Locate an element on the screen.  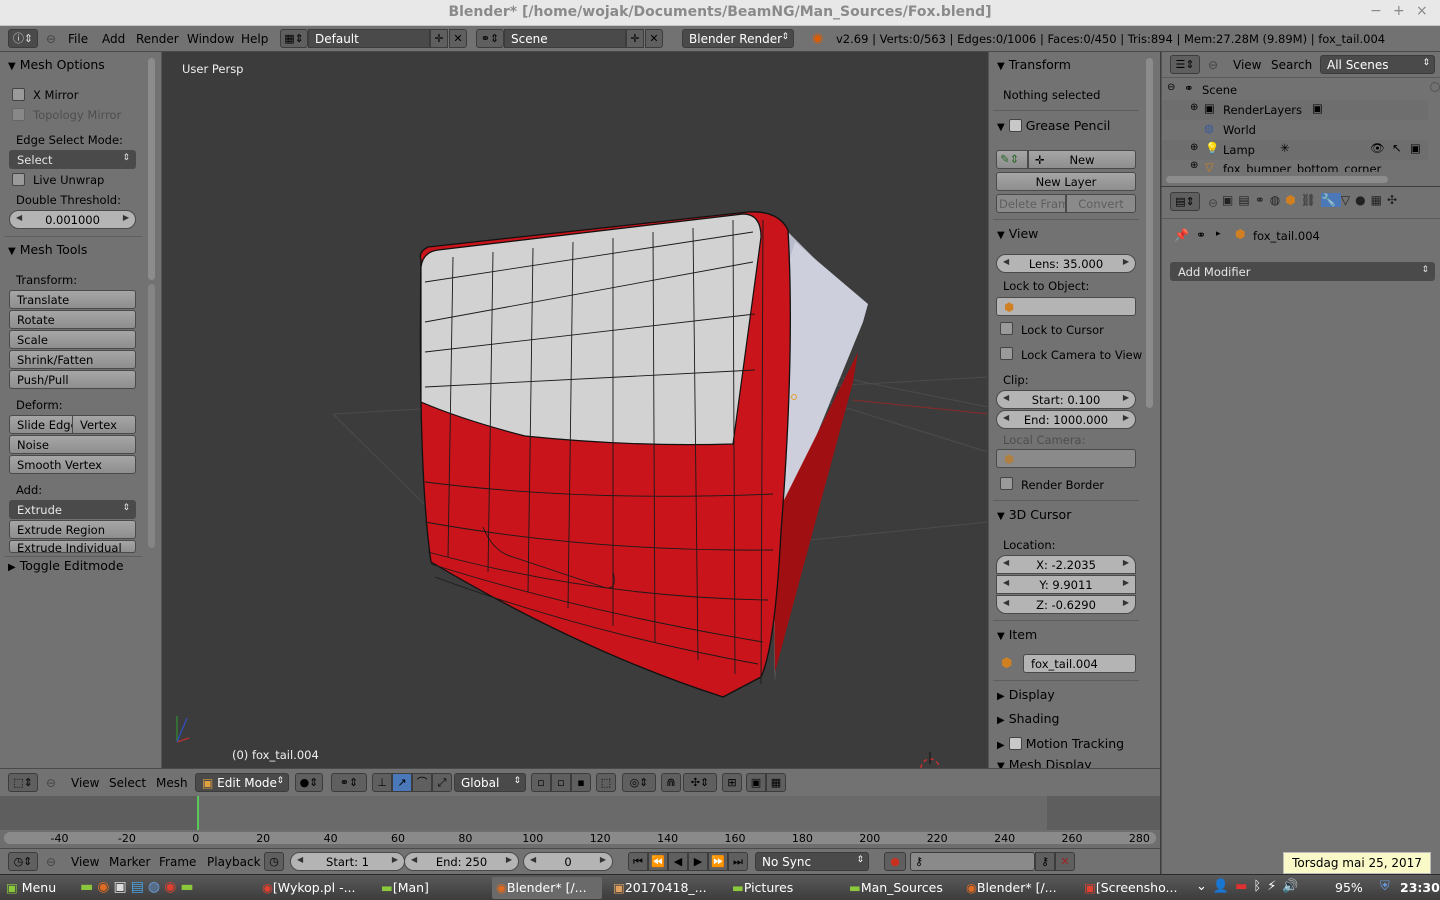
mode-select: ▣ Edit Mode ⇕ is located at coordinates (242, 782).